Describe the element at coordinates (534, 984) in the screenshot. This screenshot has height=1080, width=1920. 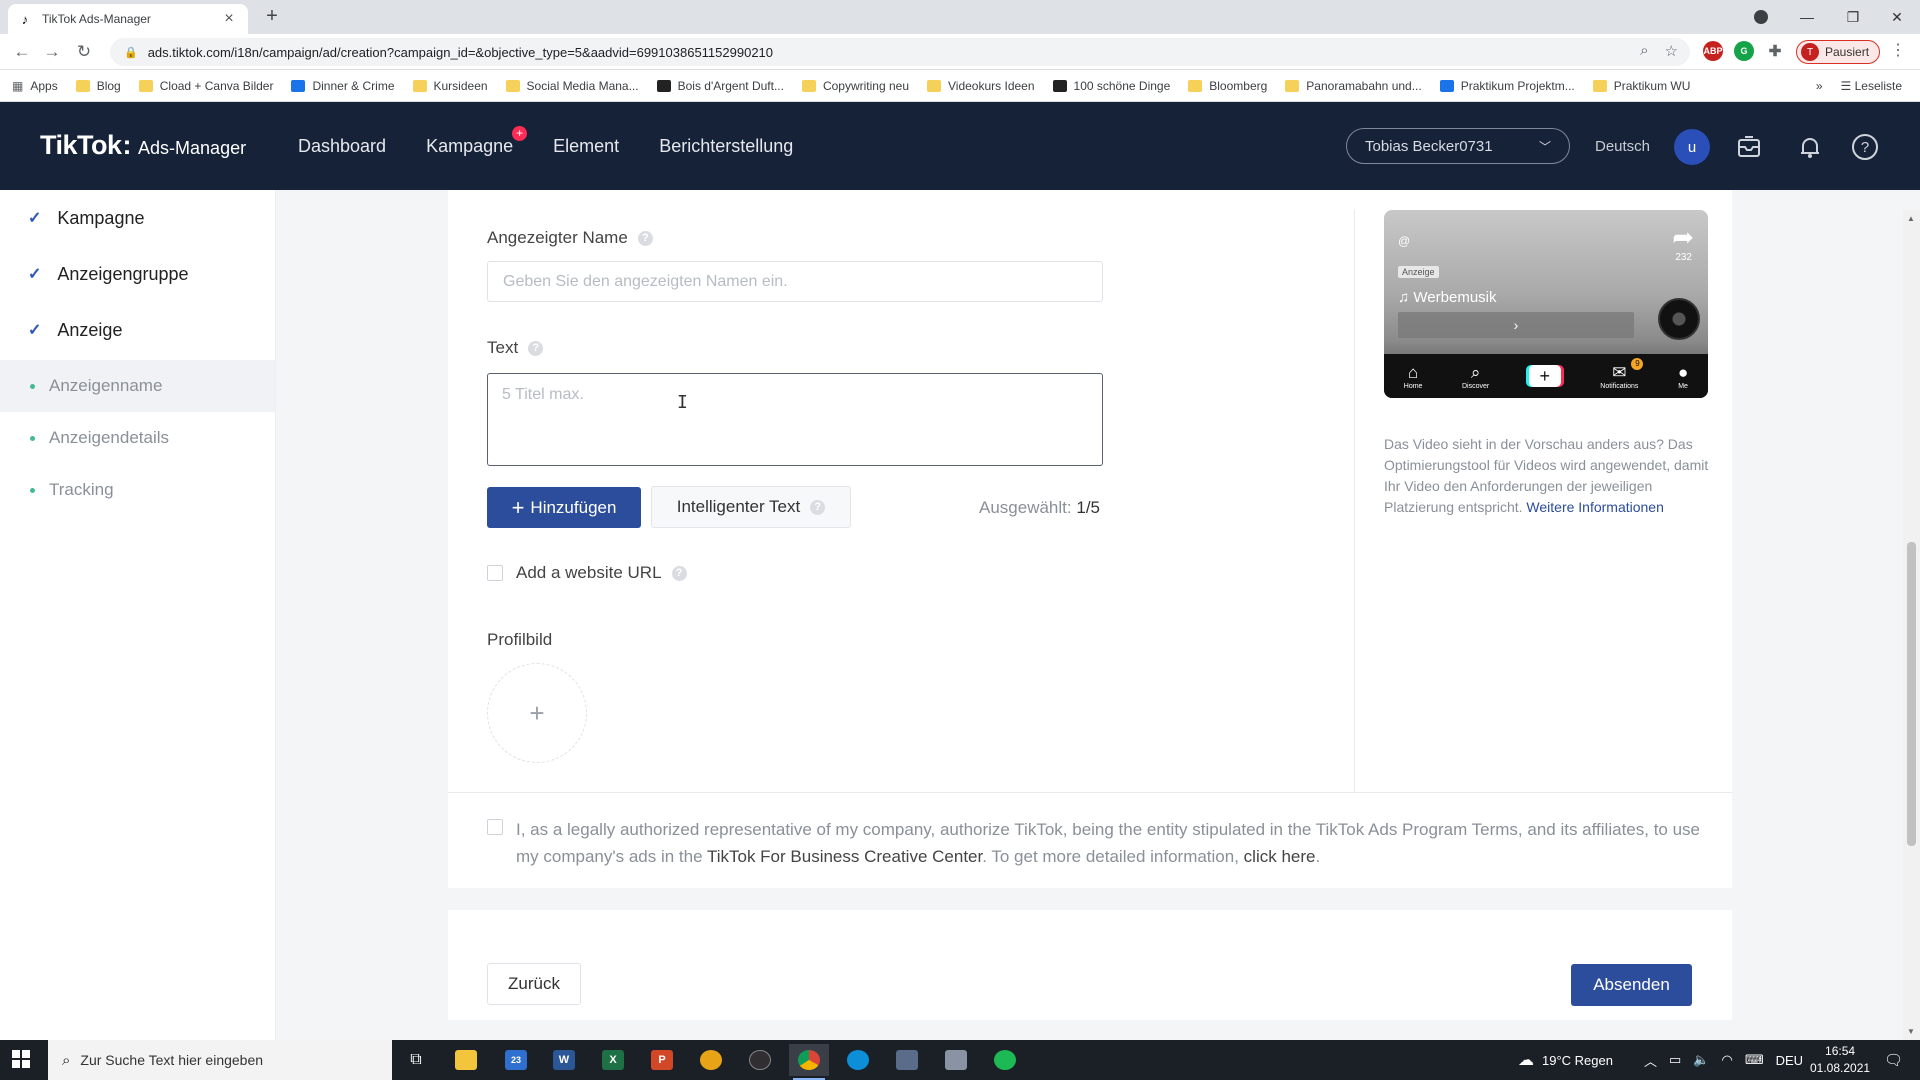
I see `back-button: Zurück` at that location.